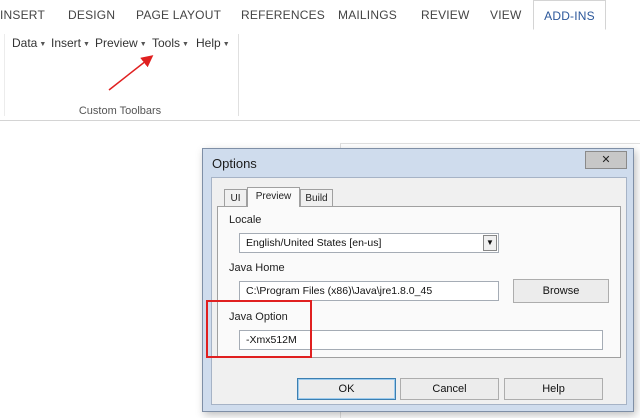 The image size is (640, 418). I want to click on tab-ui: UI, so click(235, 198).